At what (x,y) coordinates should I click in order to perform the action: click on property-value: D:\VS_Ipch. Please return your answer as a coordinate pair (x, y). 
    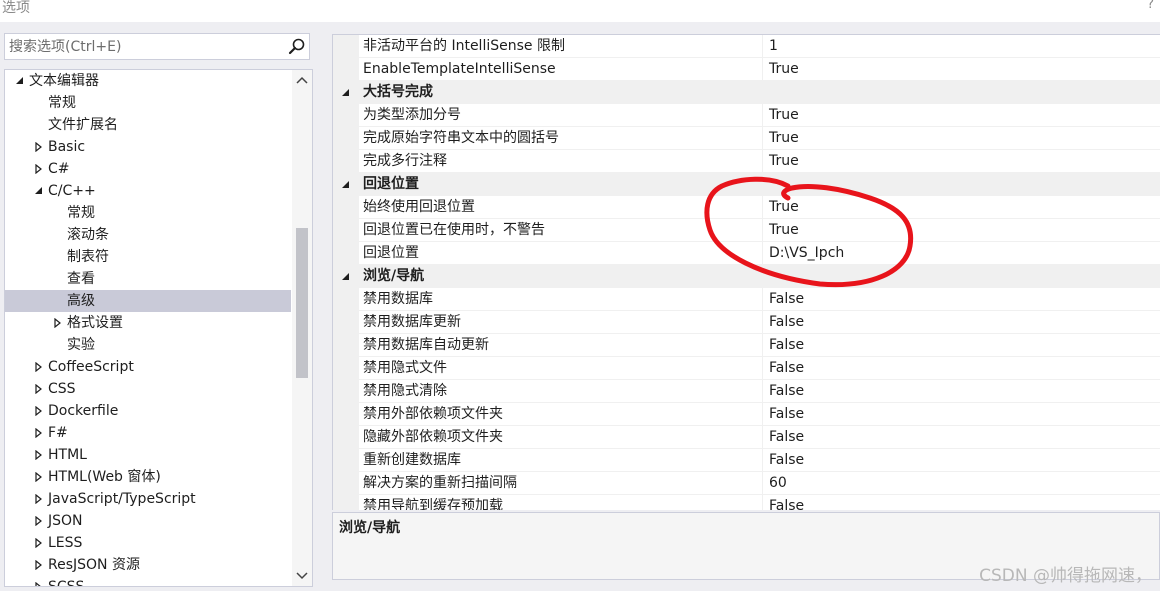
    Looking at the image, I should click on (961, 253).